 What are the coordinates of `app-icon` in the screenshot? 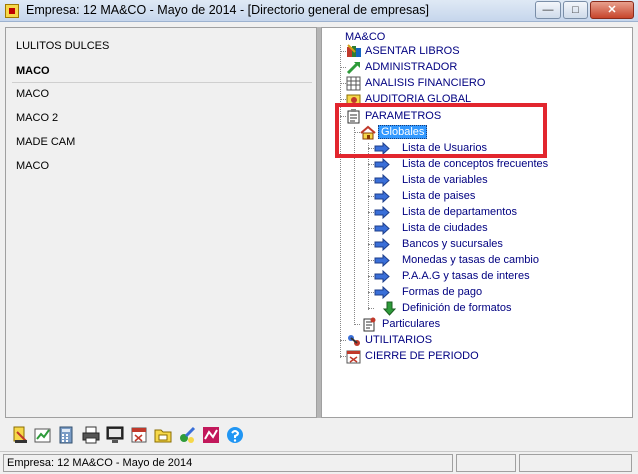 It's located at (12, 11).